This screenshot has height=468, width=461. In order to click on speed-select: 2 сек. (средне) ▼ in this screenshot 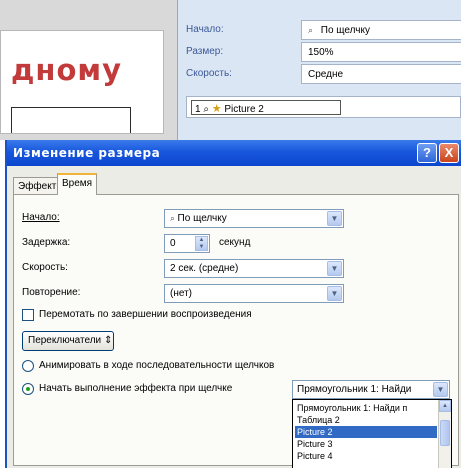, I will do `click(254, 268)`.